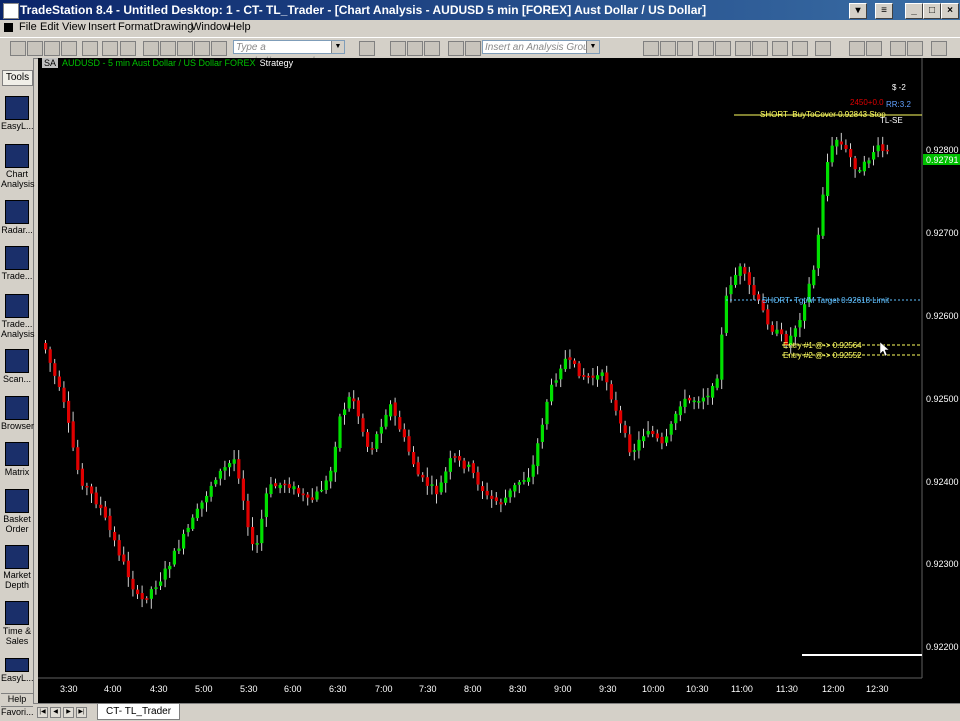 The height and width of the screenshot is (721, 960). Describe the element at coordinates (173, 27) in the screenshot. I see `menu-drawing: Drawing` at that location.